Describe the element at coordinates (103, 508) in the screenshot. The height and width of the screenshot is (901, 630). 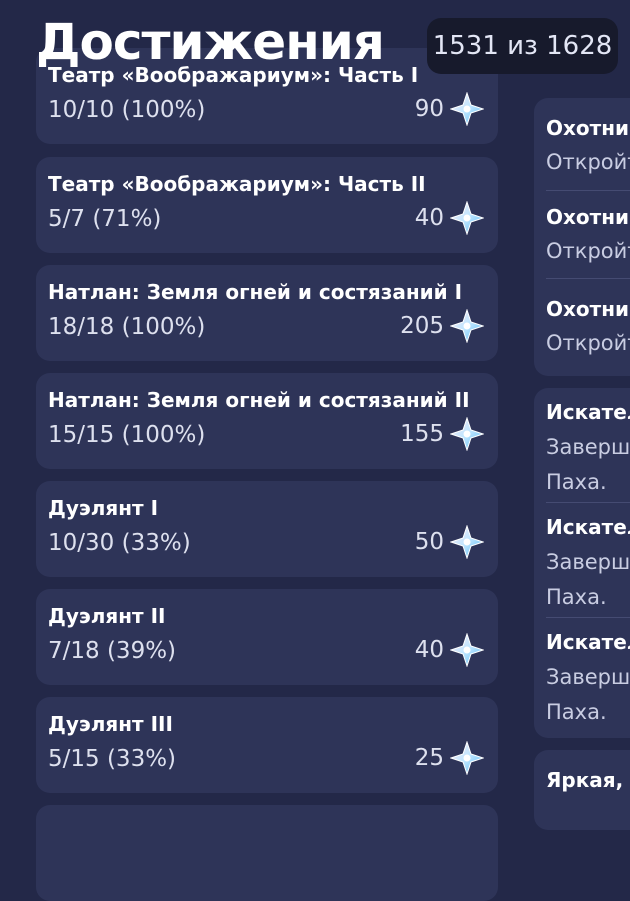
I see `category-name: Дуэлянт I` at that location.